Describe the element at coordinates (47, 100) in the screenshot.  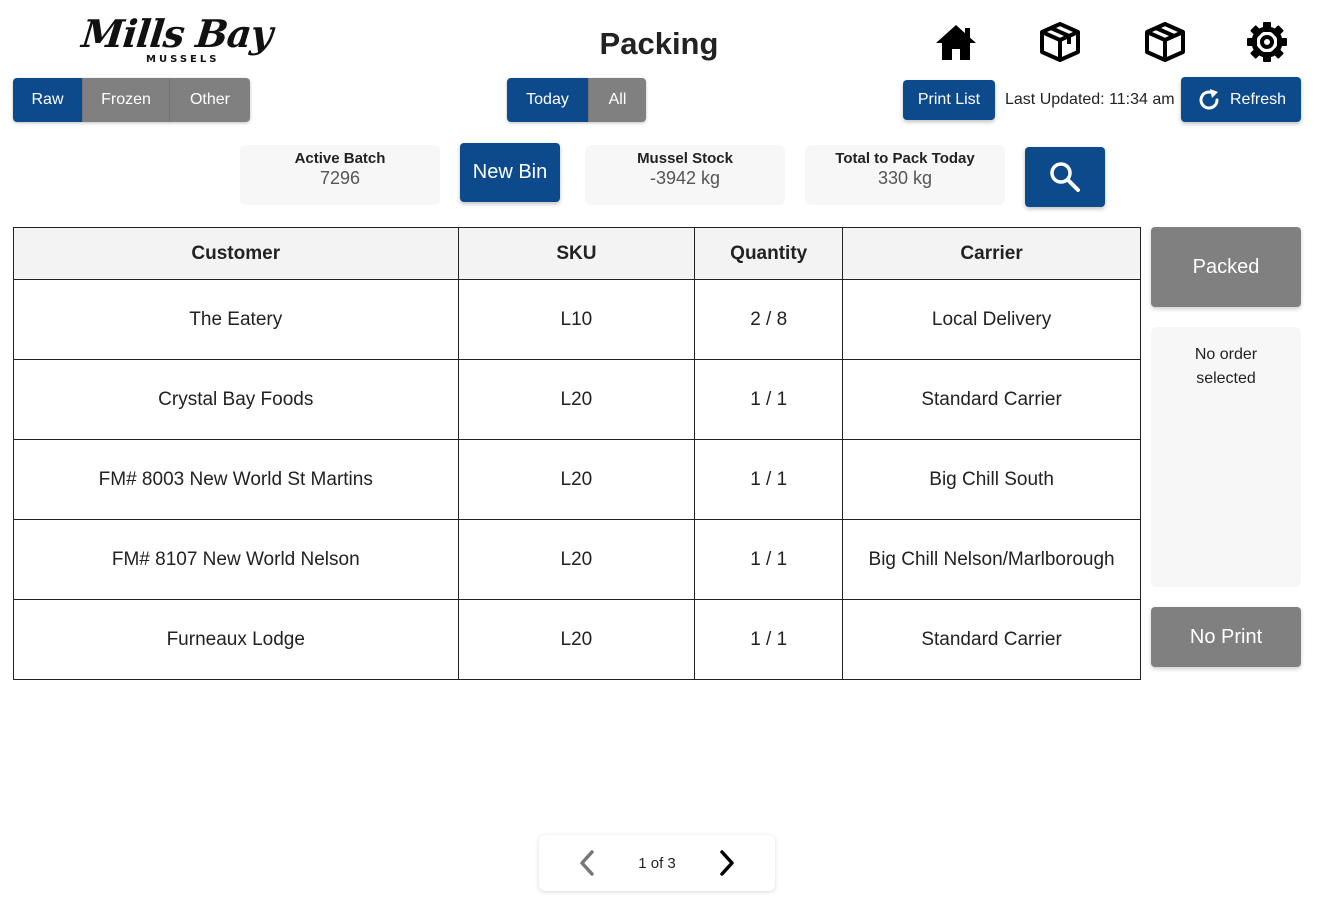
I see `filter-raw: Raw` at that location.